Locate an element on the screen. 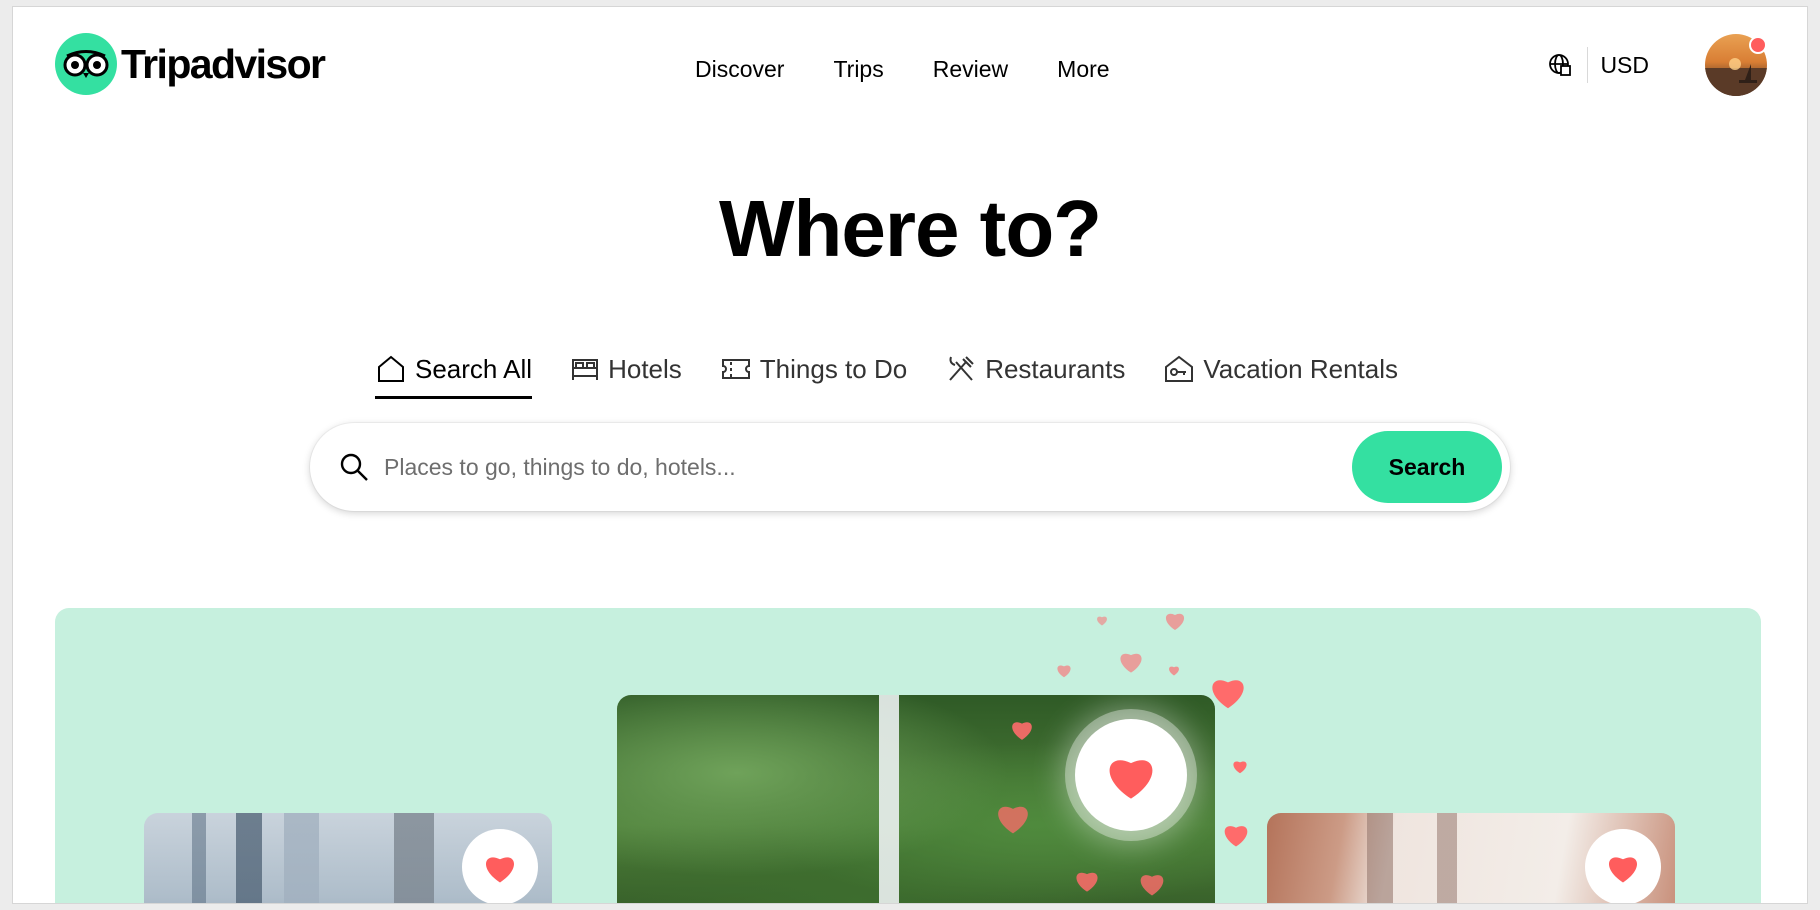 The height and width of the screenshot is (910, 1820). tab-hotels: Hotels is located at coordinates (626, 369).